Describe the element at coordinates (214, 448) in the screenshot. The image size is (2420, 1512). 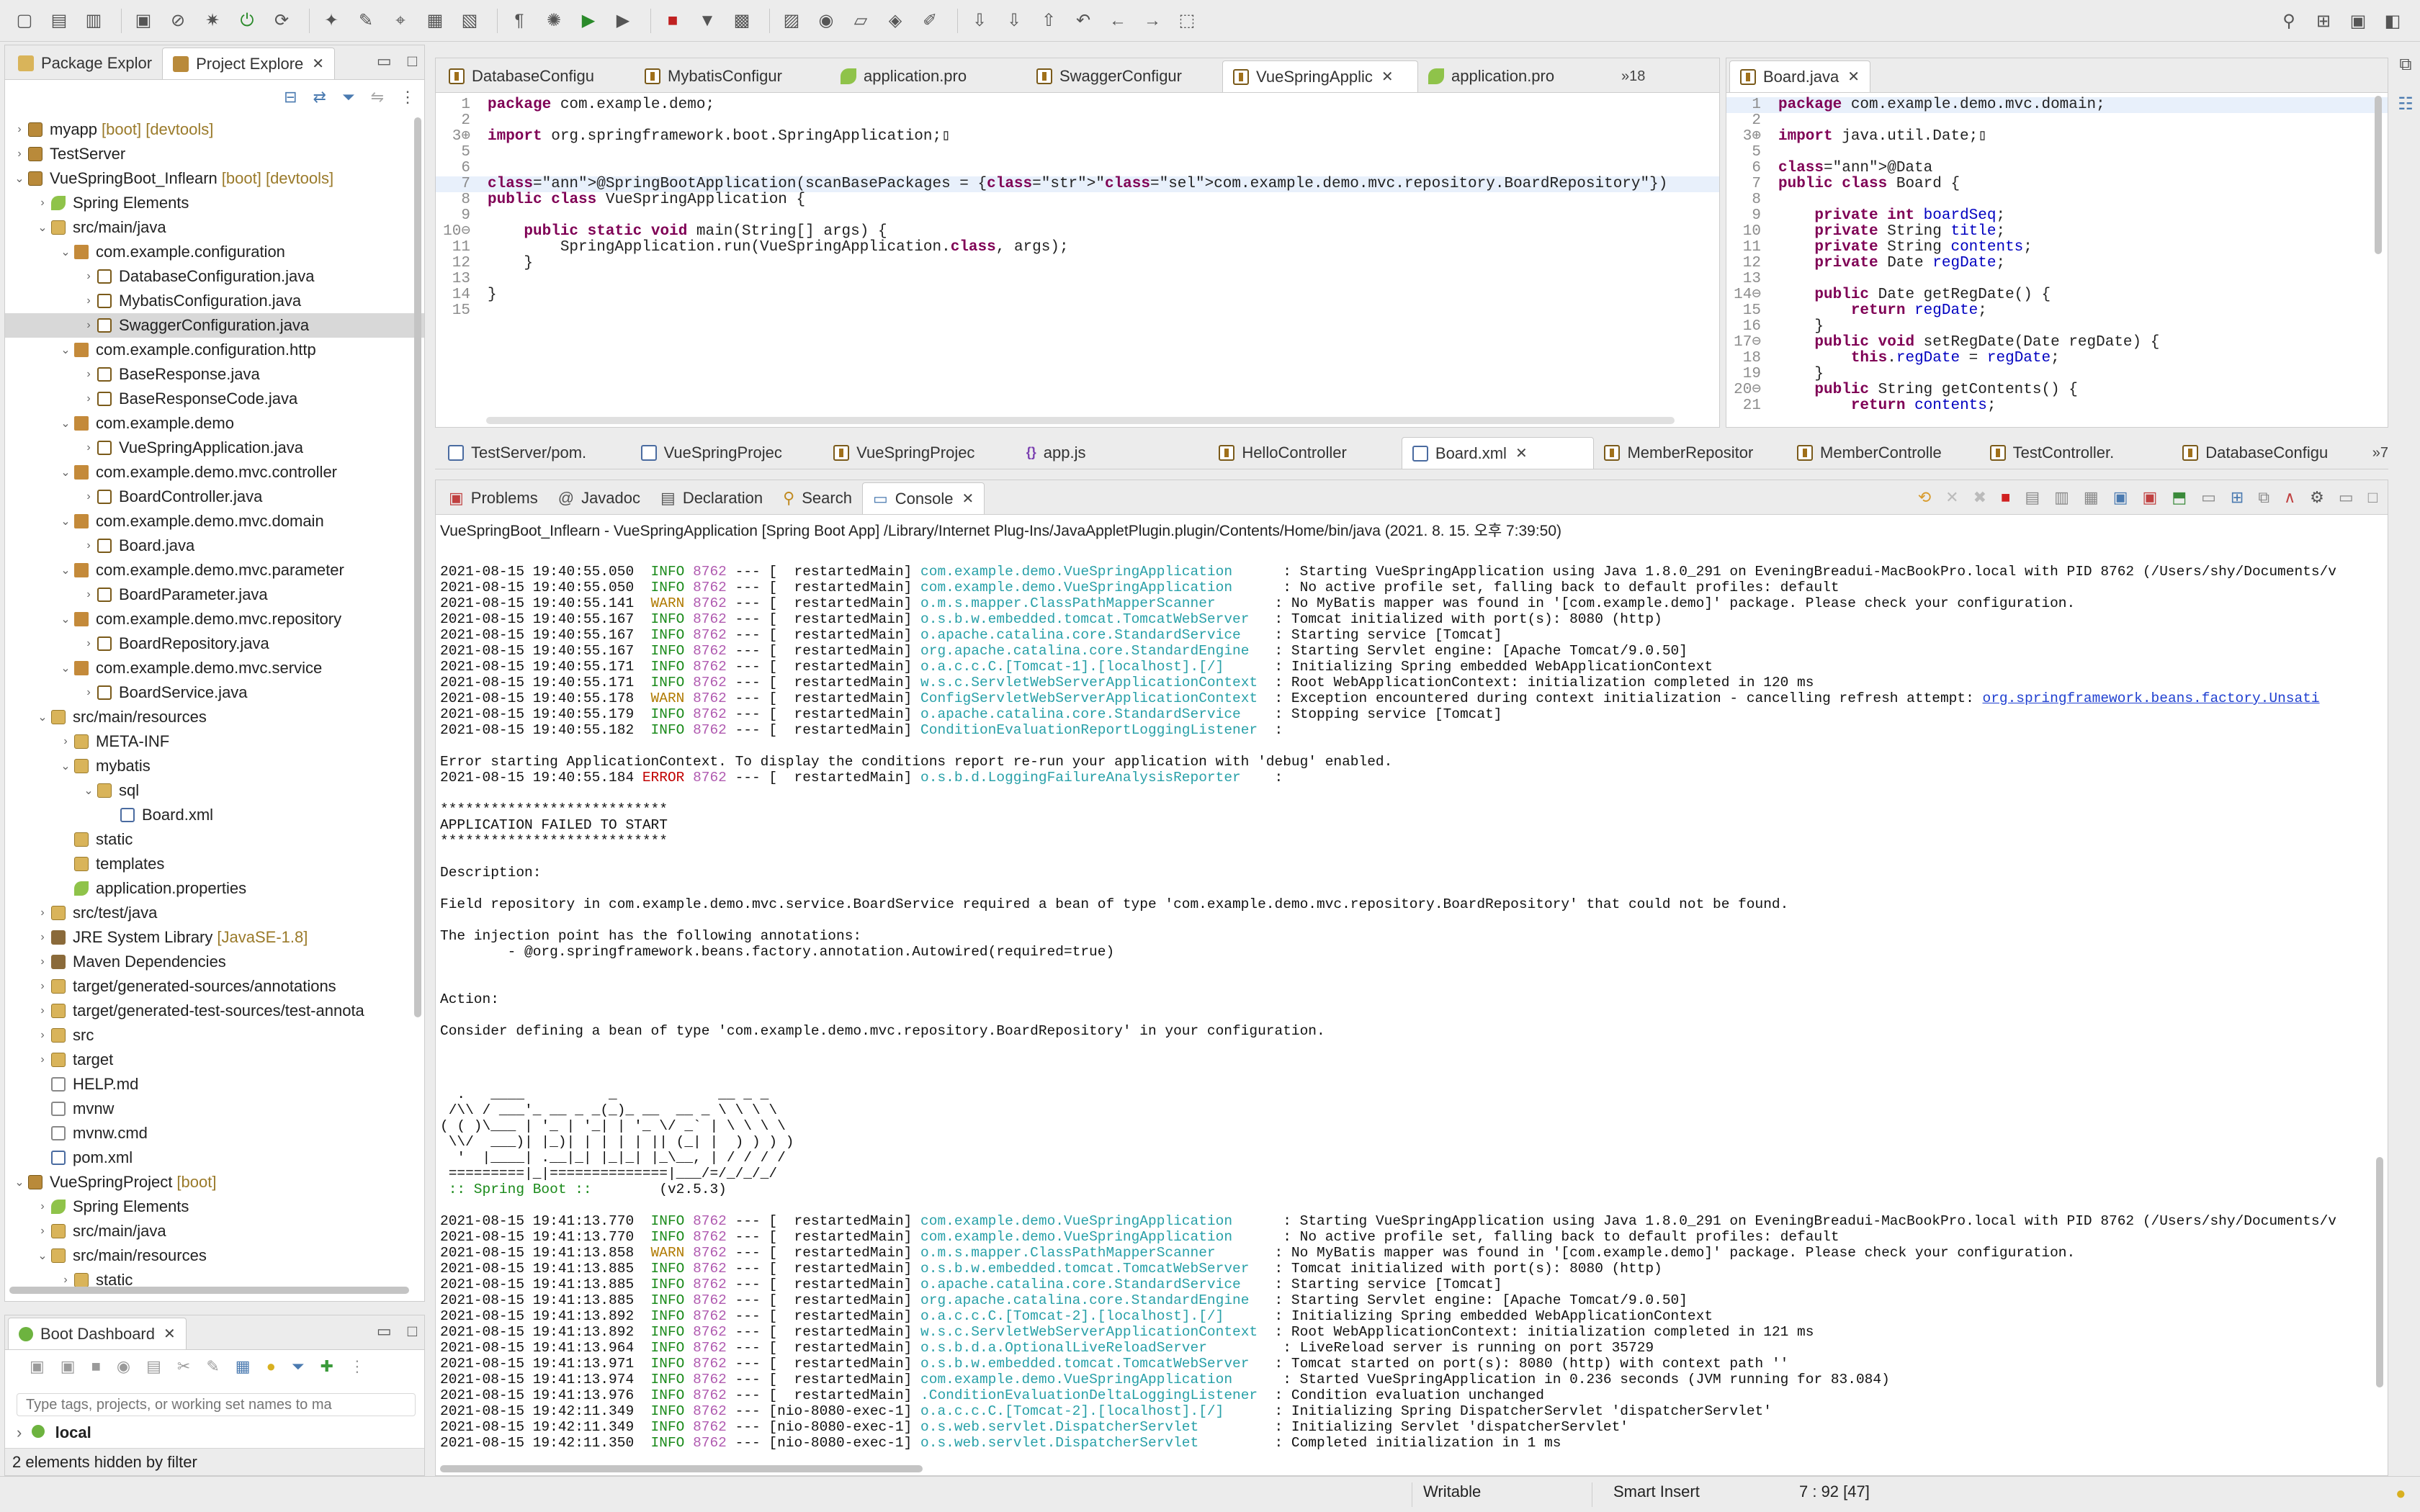
I see `tree-item: › VueSpringApplication.java` at that location.